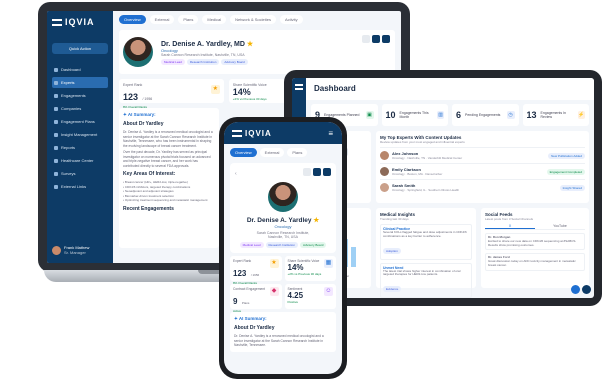  I want to click on calendar-icon: ▣, so click(369, 115).